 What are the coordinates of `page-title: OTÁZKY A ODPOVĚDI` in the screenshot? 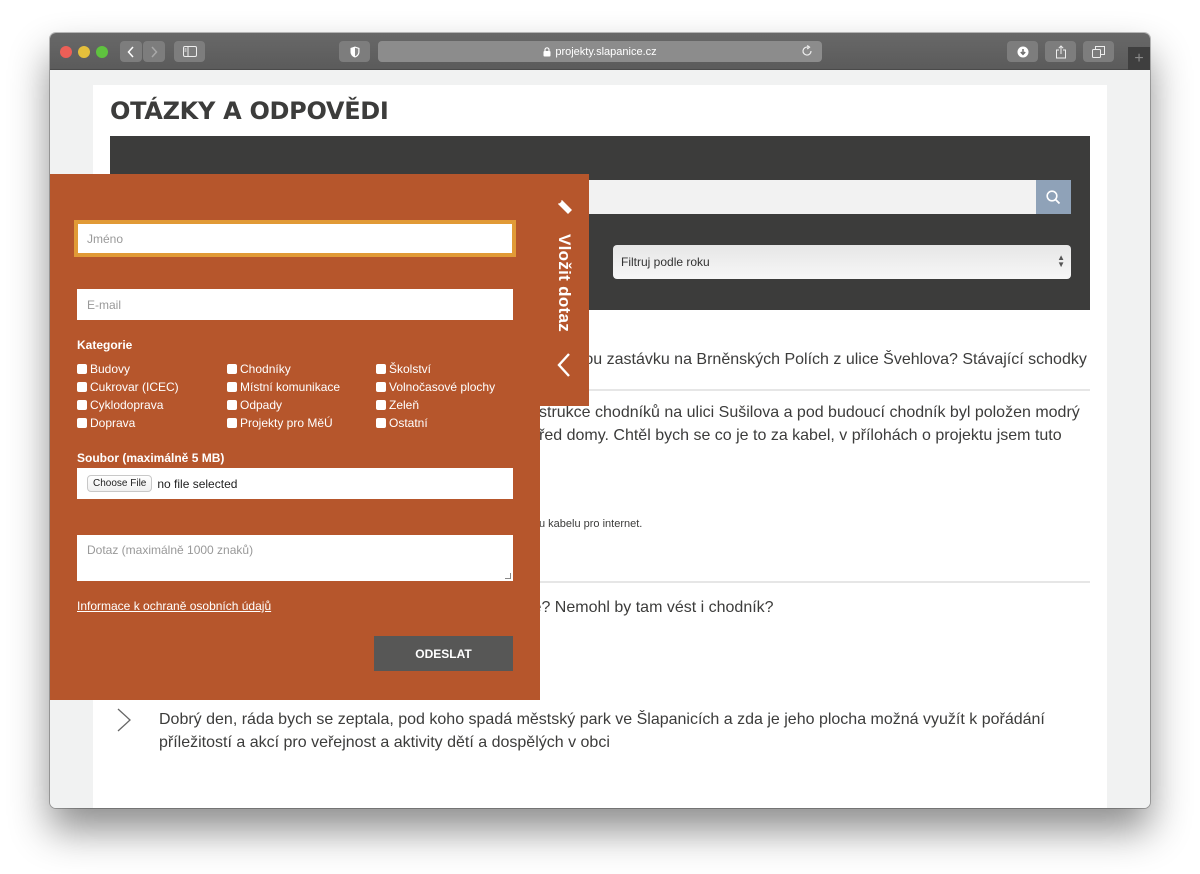 It's located at (249, 111).